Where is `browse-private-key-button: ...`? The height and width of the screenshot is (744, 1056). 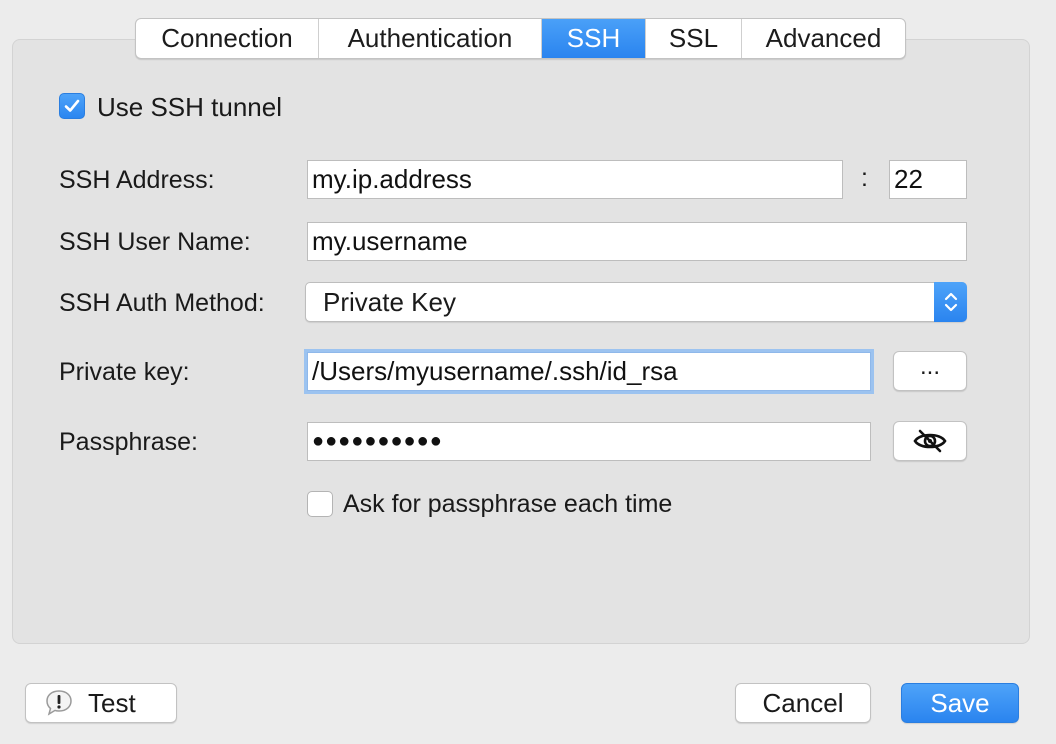 browse-private-key-button: ... is located at coordinates (930, 371).